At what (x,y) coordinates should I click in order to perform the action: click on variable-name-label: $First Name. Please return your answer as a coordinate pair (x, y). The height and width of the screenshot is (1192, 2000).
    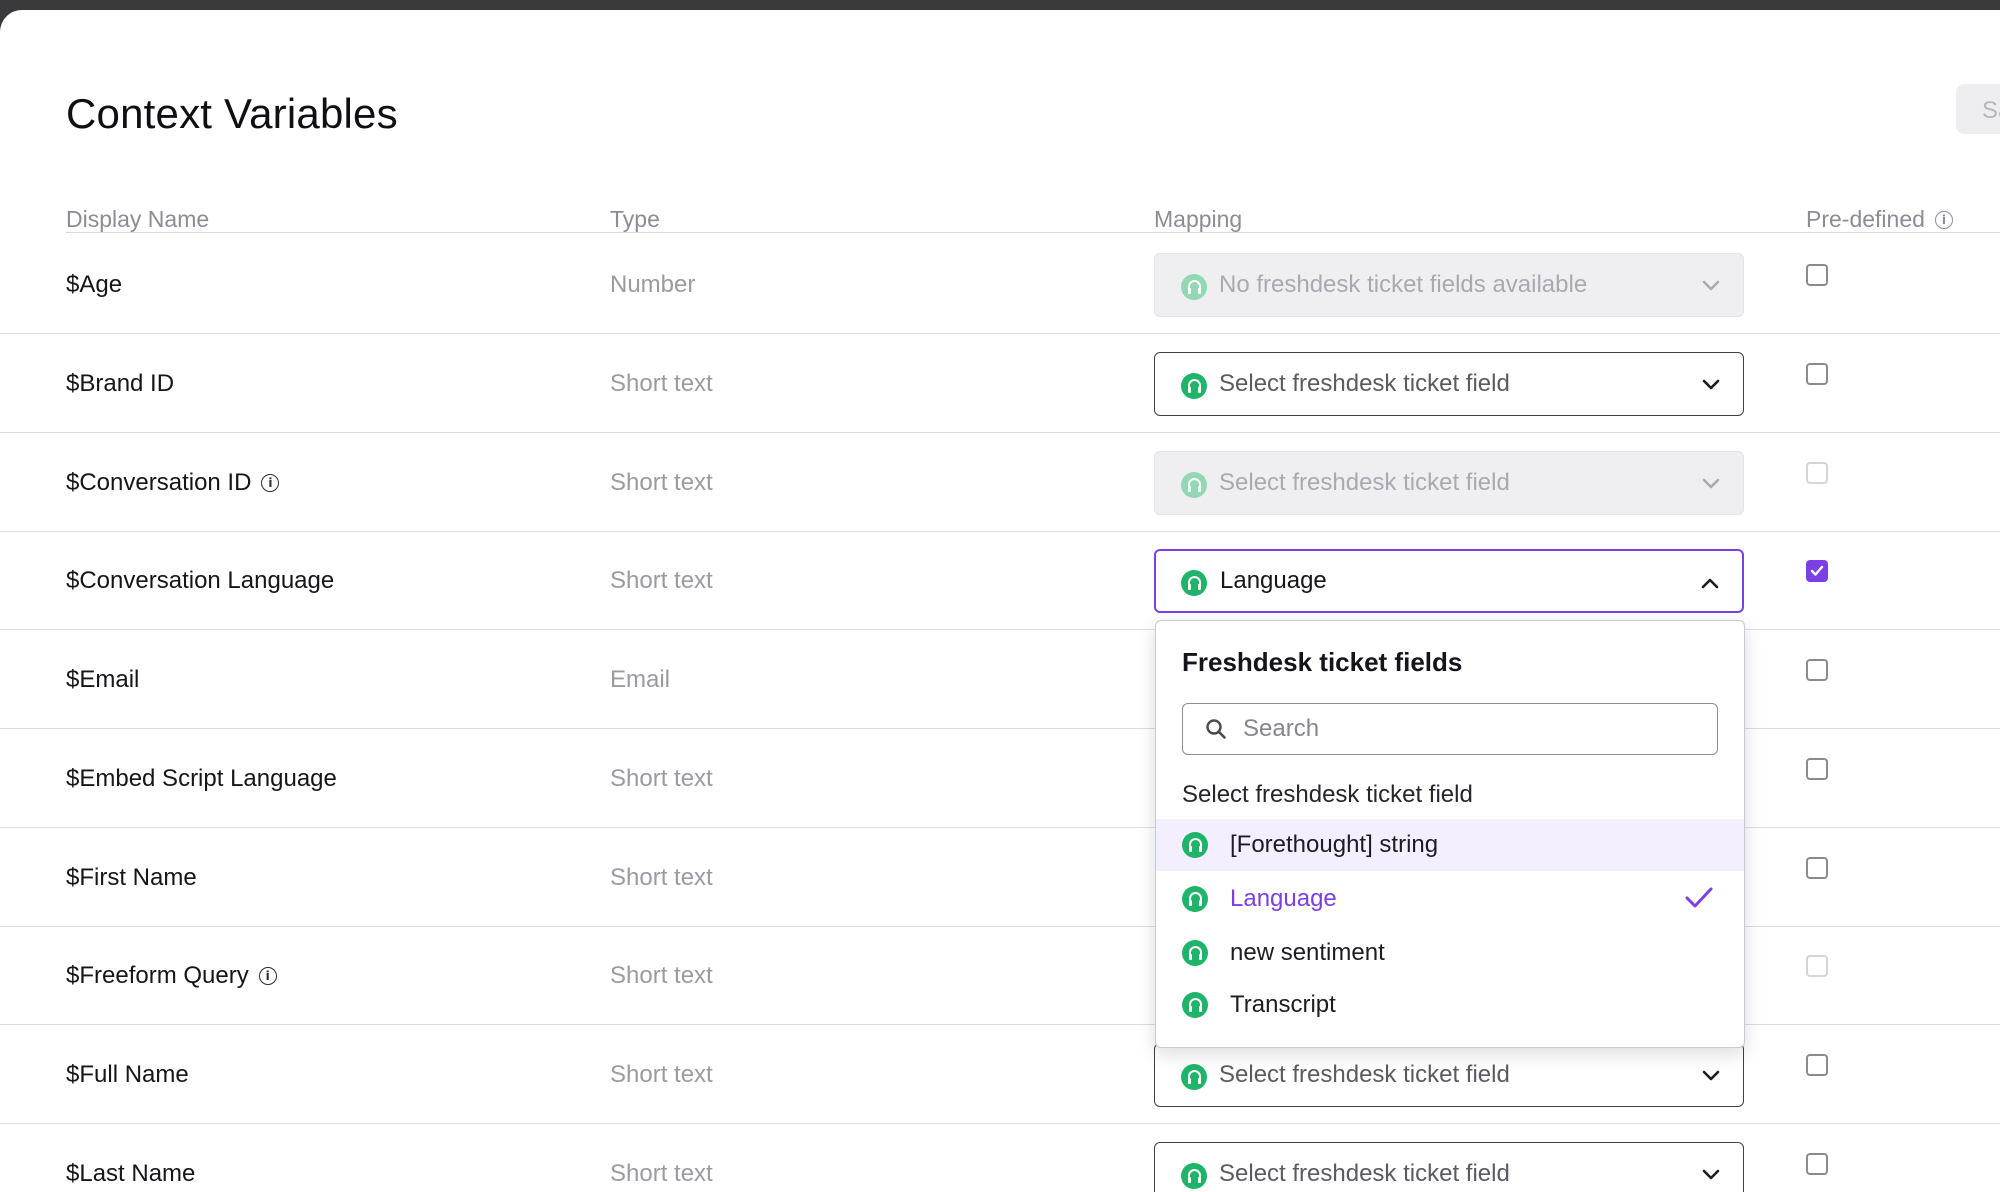
    Looking at the image, I should click on (131, 877).